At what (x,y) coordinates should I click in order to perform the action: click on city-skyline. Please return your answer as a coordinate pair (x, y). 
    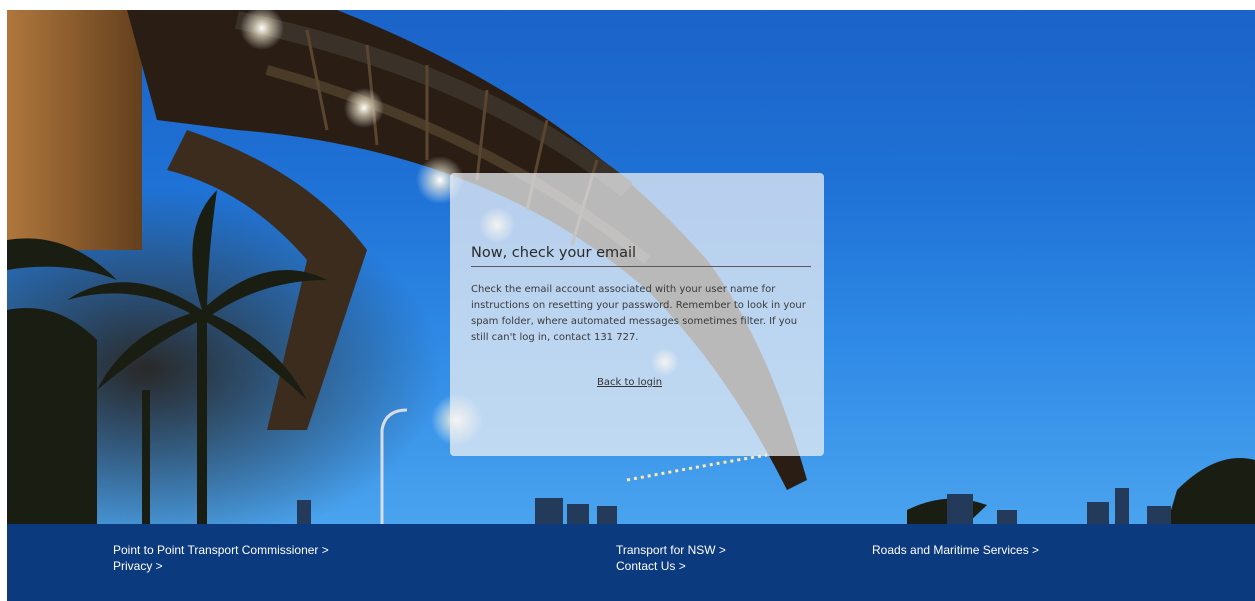
    Looking at the image, I should click on (734, 506).